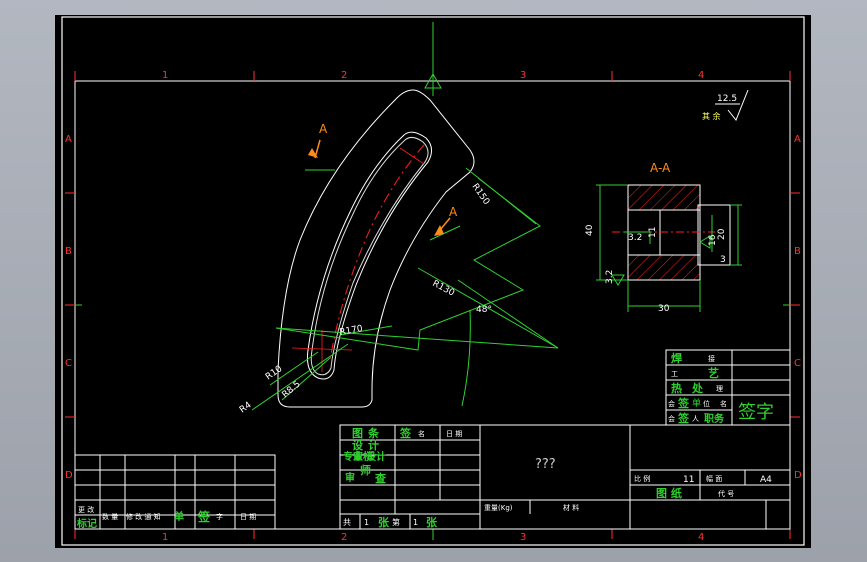 The width and height of the screenshot is (867, 562). I want to click on zone-col-top-4: 4, so click(701, 75).